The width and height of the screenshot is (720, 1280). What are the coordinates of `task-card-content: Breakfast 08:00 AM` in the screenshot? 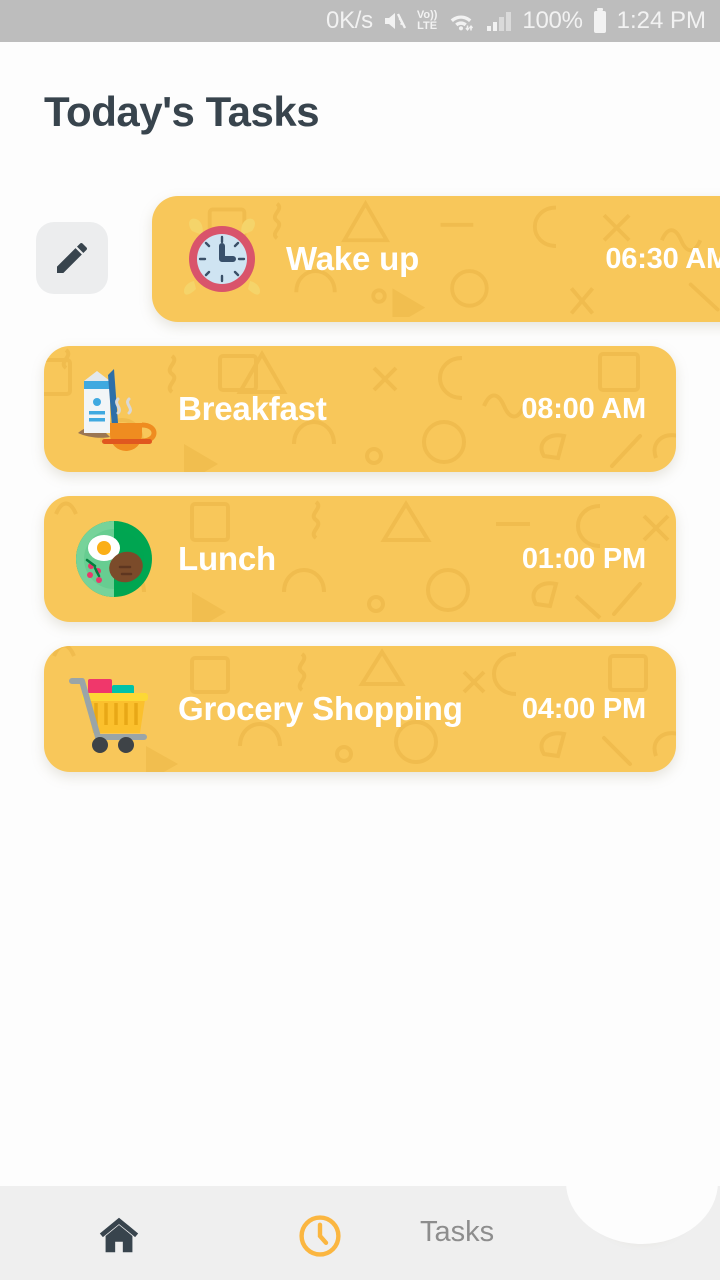 It's located at (360, 409).